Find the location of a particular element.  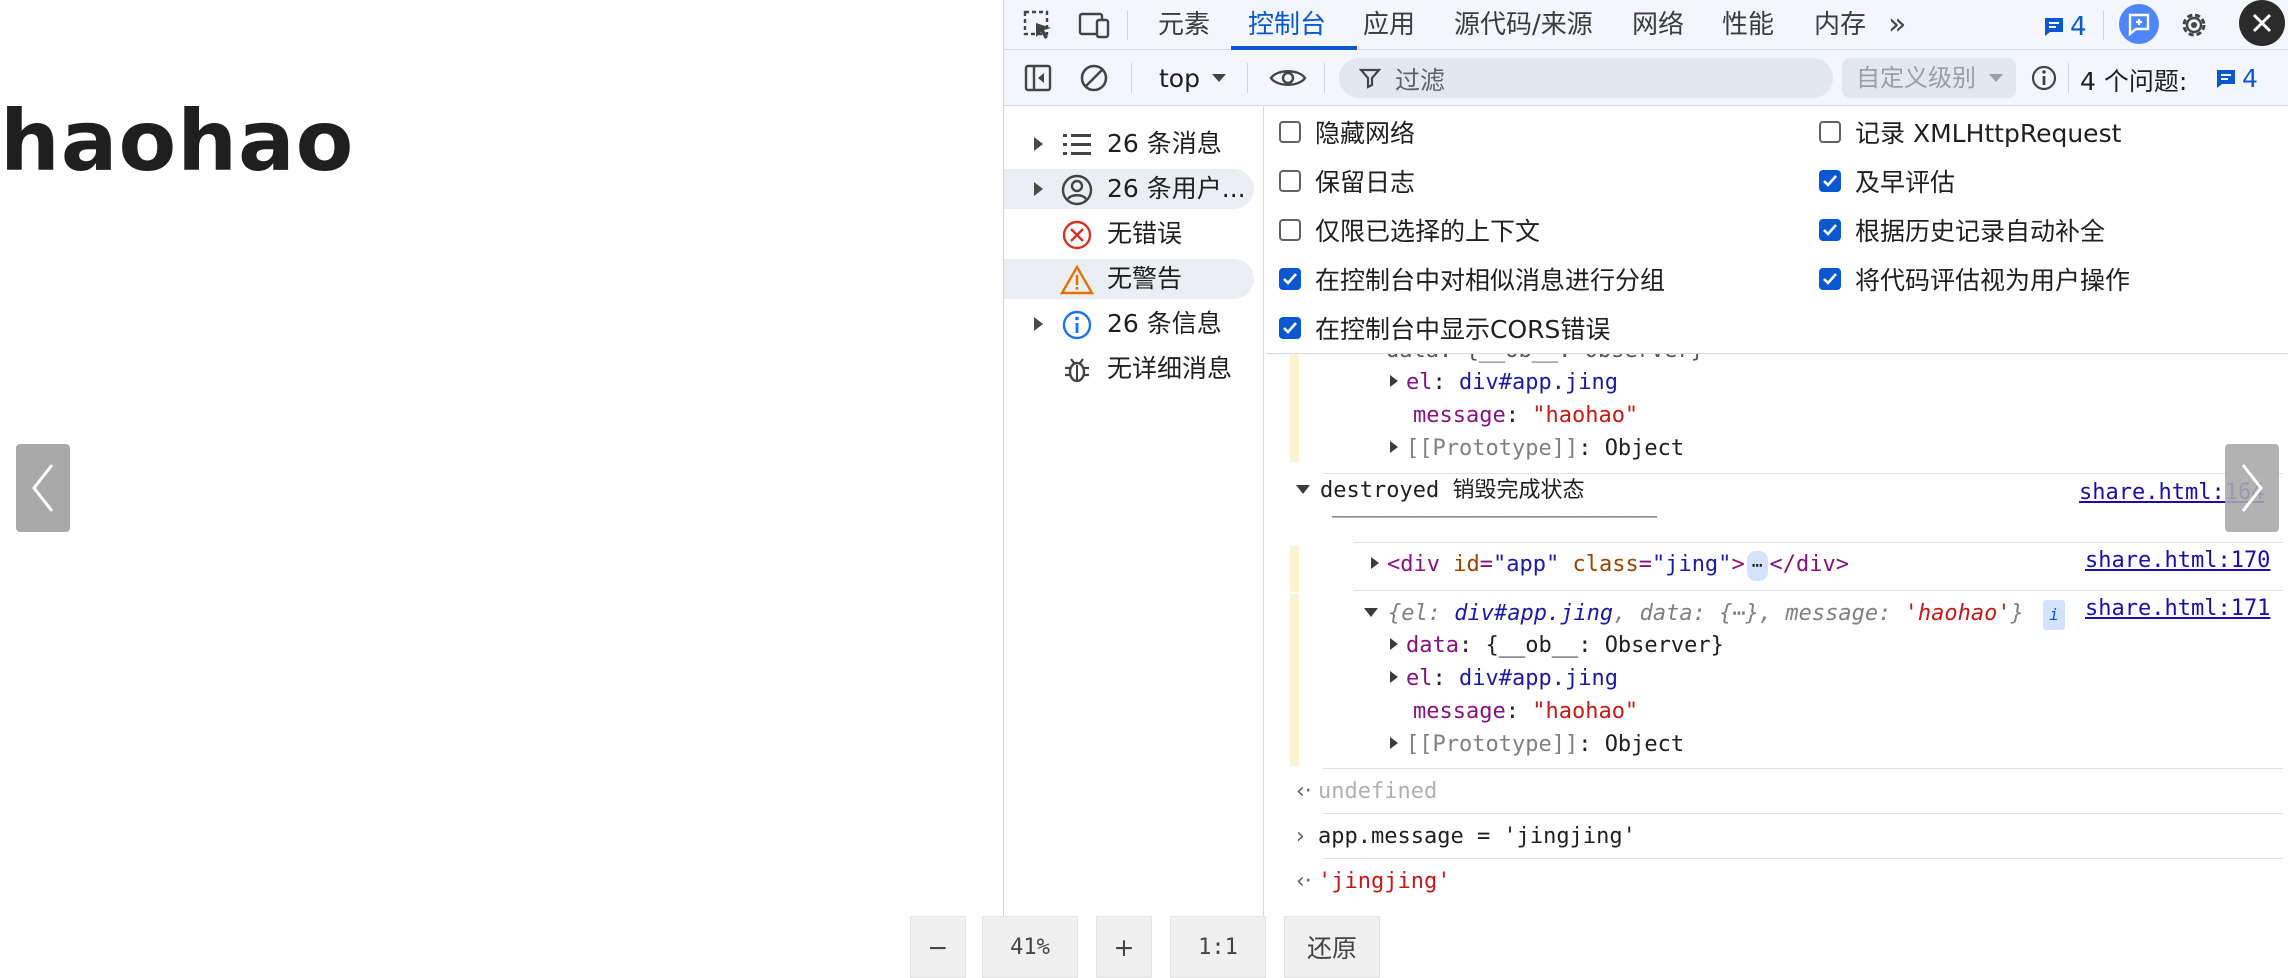

prev-image-button is located at coordinates (43, 488).